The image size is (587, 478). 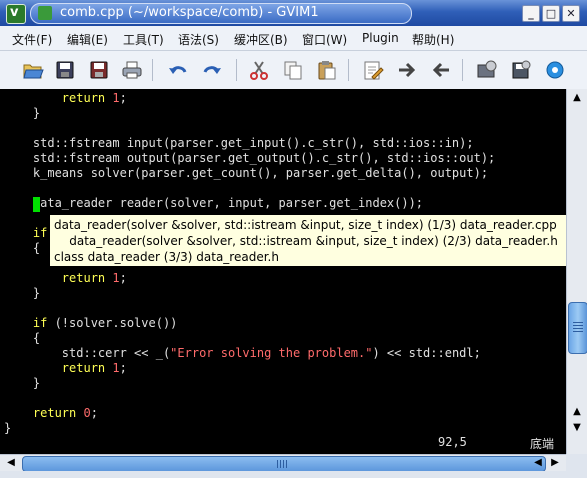 What do you see at coordinates (551, 13) in the screenshot?
I see `maximize-button: □` at bounding box center [551, 13].